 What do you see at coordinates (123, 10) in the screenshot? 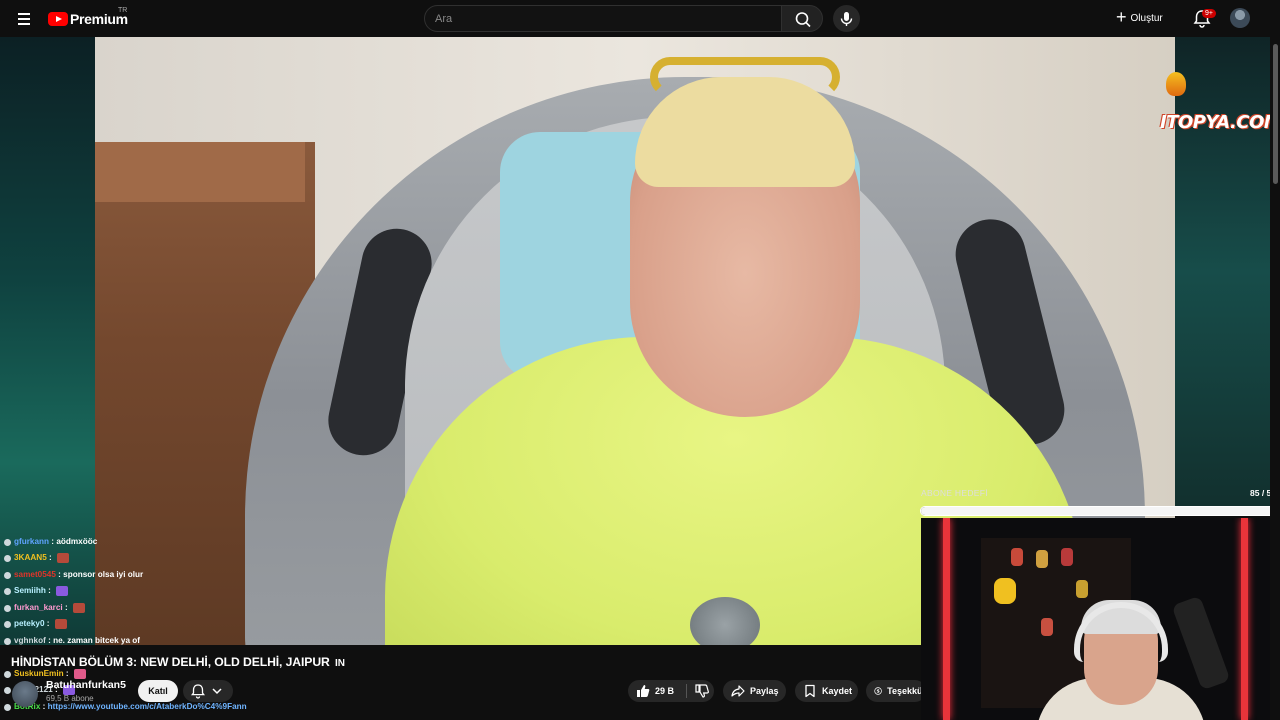
I see `logo-region: TR` at bounding box center [123, 10].